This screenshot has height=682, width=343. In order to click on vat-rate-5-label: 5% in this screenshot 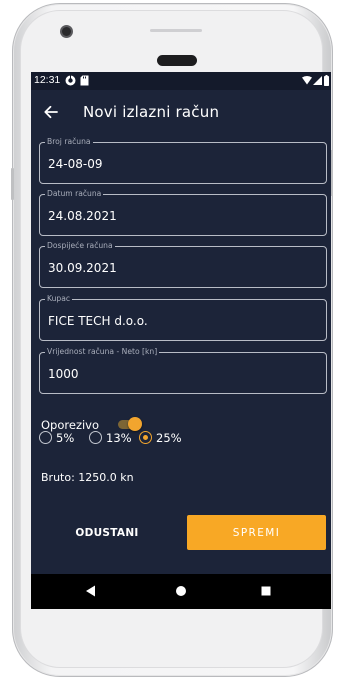, I will do `click(65, 438)`.